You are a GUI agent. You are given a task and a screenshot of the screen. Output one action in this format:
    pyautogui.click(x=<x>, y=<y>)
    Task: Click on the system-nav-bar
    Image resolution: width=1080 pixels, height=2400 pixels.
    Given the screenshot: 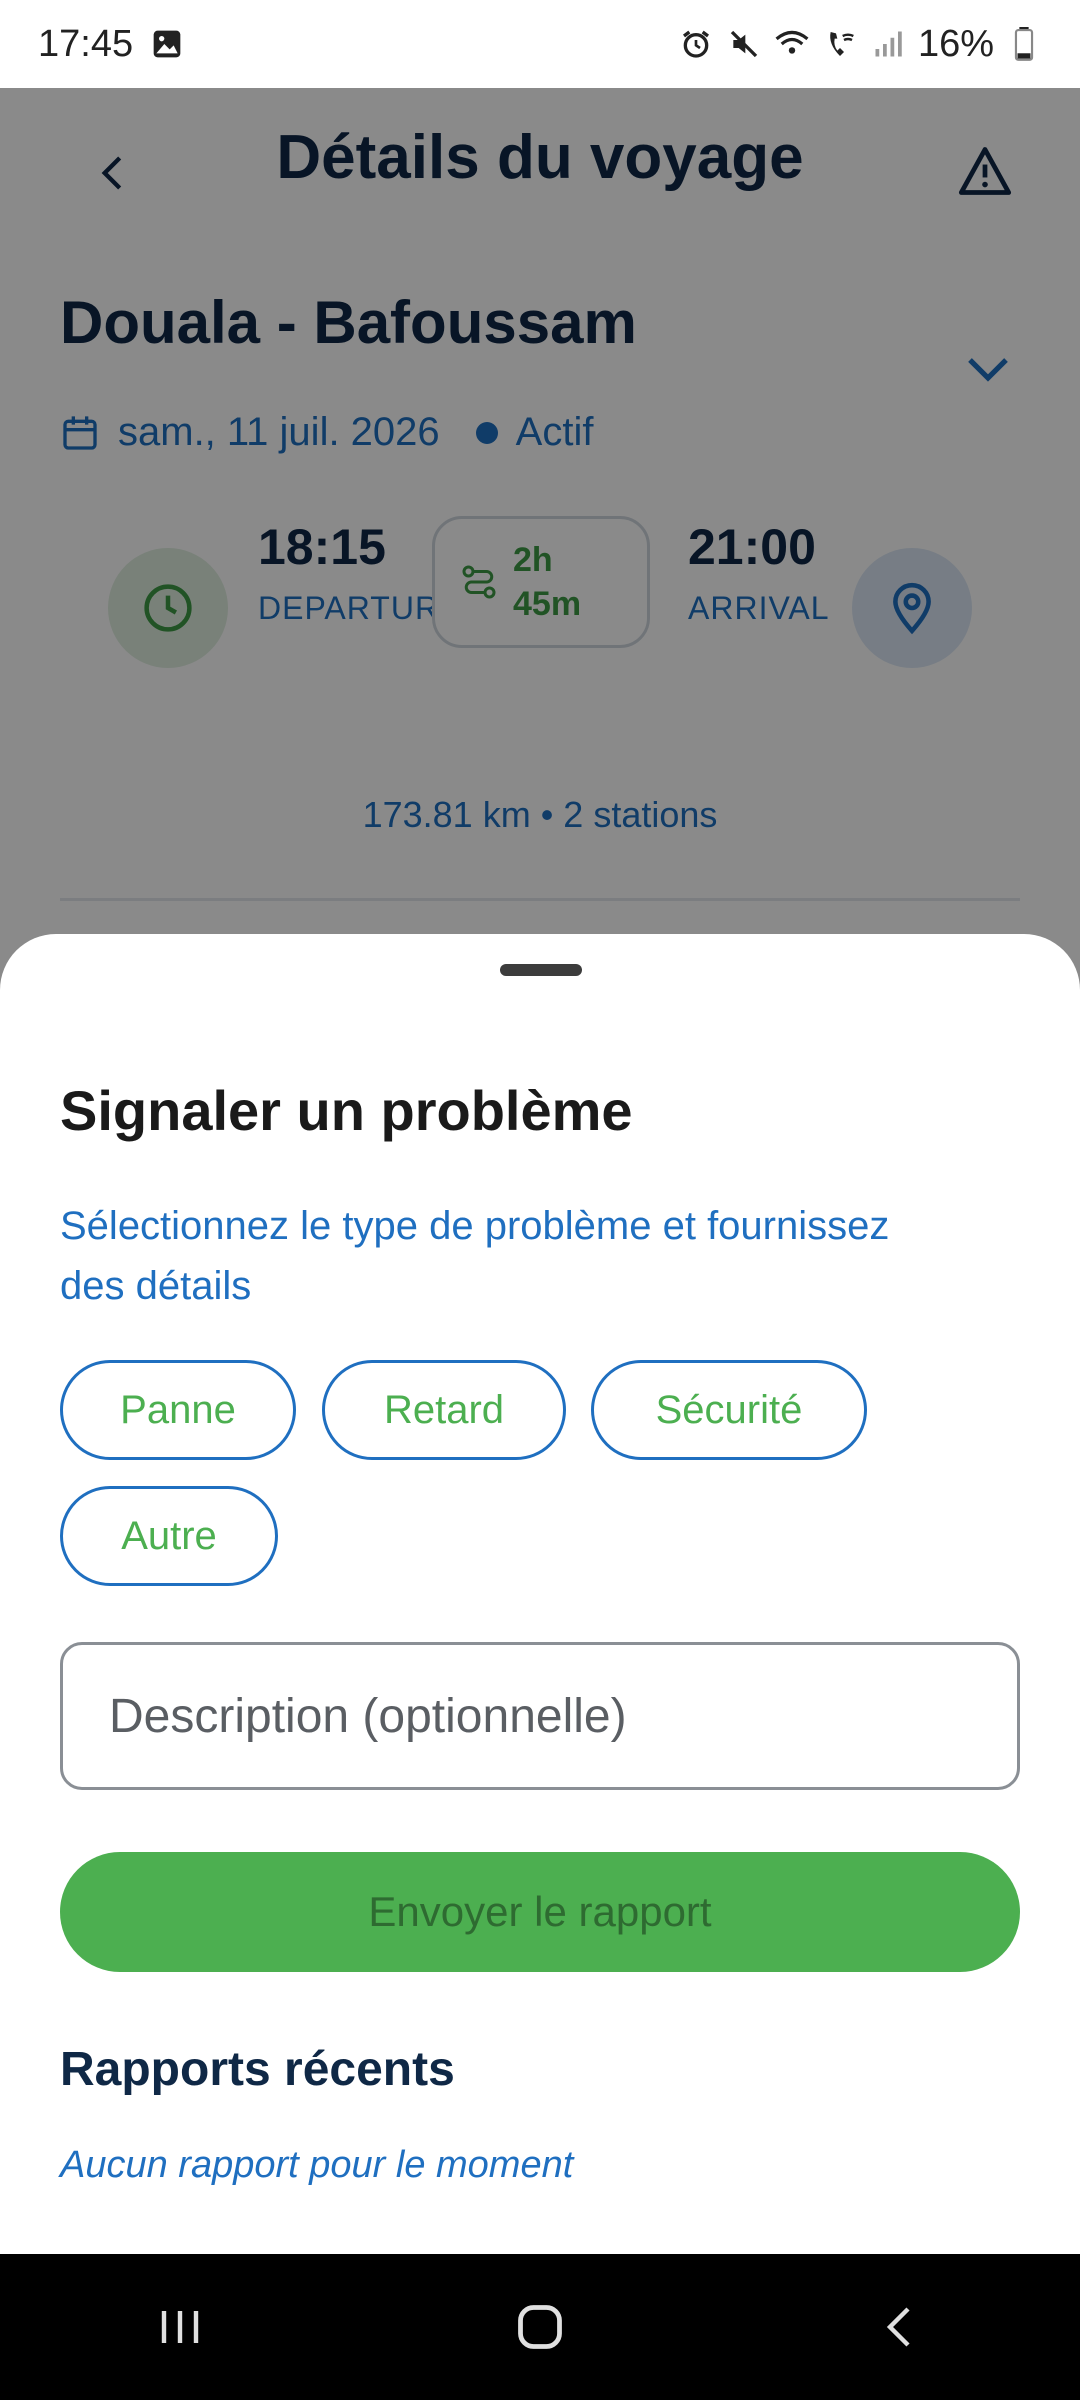 What is the action you would take?
    pyautogui.click(x=540, y=2327)
    